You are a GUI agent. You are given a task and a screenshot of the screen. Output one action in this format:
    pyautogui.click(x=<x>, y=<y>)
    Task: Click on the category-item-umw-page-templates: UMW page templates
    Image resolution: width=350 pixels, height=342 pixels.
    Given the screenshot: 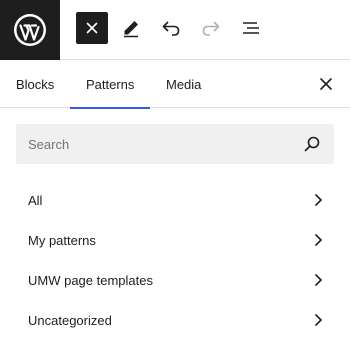 What is the action you would take?
    pyautogui.click(x=175, y=280)
    